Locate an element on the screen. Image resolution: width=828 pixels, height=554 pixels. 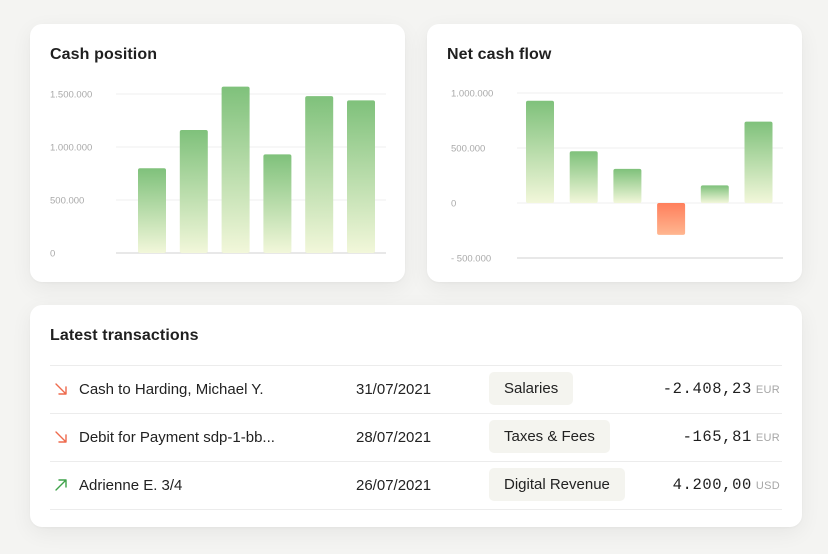
transaction-amount-group: -165,81 EUR is located at coordinates (731, 437).